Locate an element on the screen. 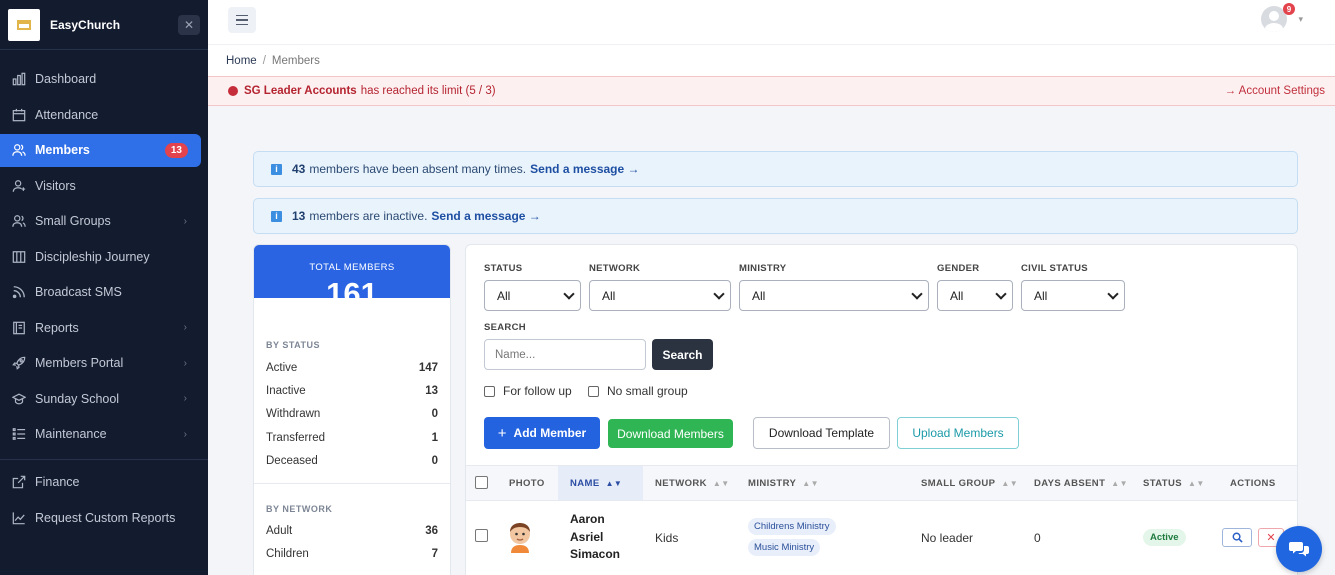 The image size is (1335, 575). stat-value: 0 is located at coordinates (434, 460).